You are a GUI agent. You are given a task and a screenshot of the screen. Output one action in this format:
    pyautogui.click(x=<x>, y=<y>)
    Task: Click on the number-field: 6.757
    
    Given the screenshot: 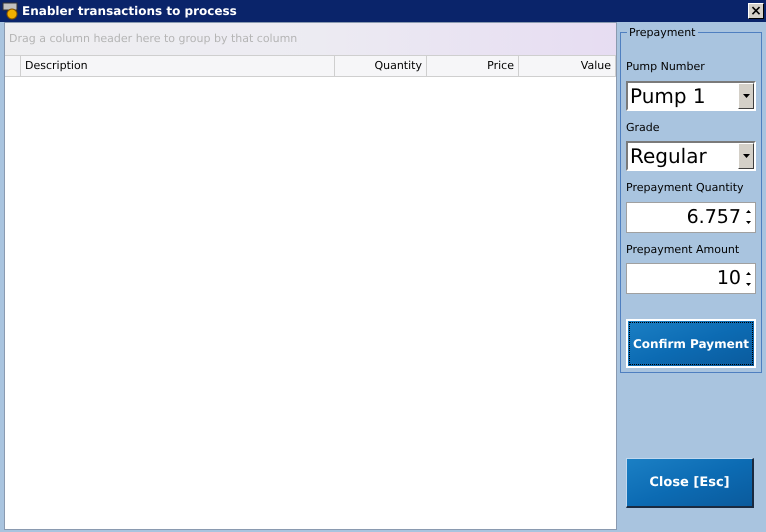 What is the action you would take?
    pyautogui.click(x=691, y=217)
    